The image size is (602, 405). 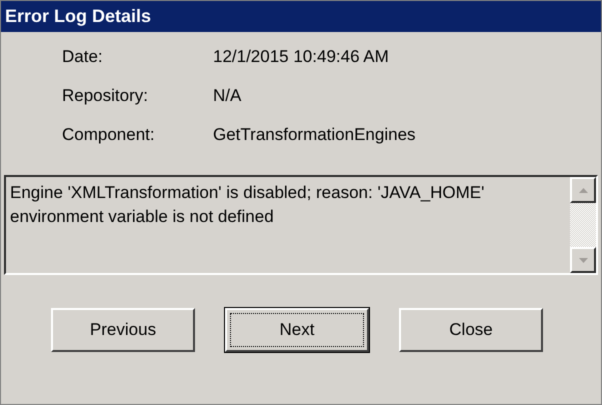 I want to click on scroll-down-button, so click(x=583, y=260).